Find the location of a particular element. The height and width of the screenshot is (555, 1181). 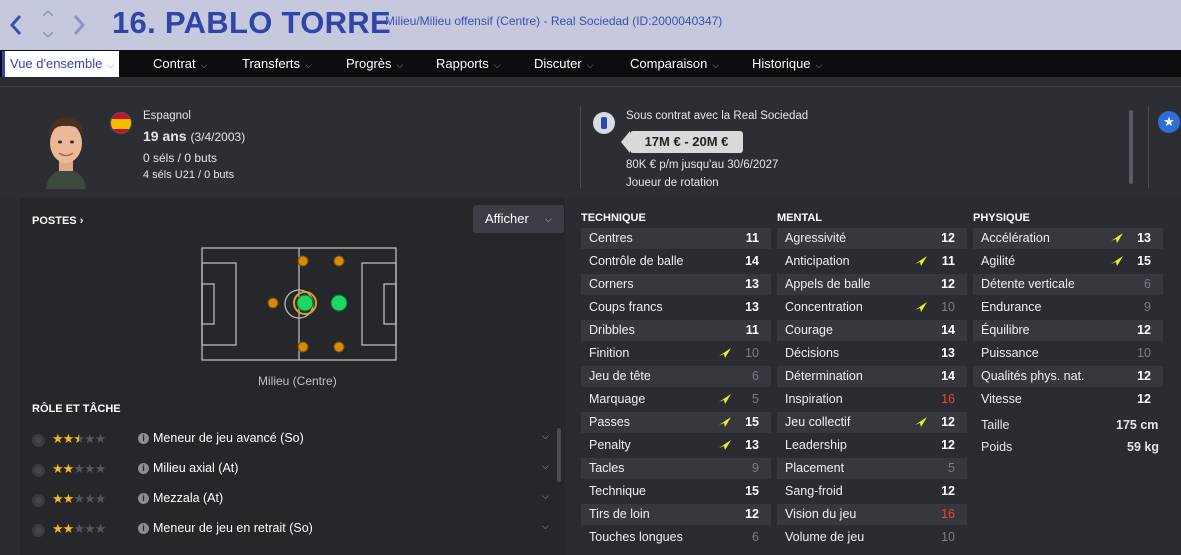

chevron-right-icon: › is located at coordinates (81, 221).